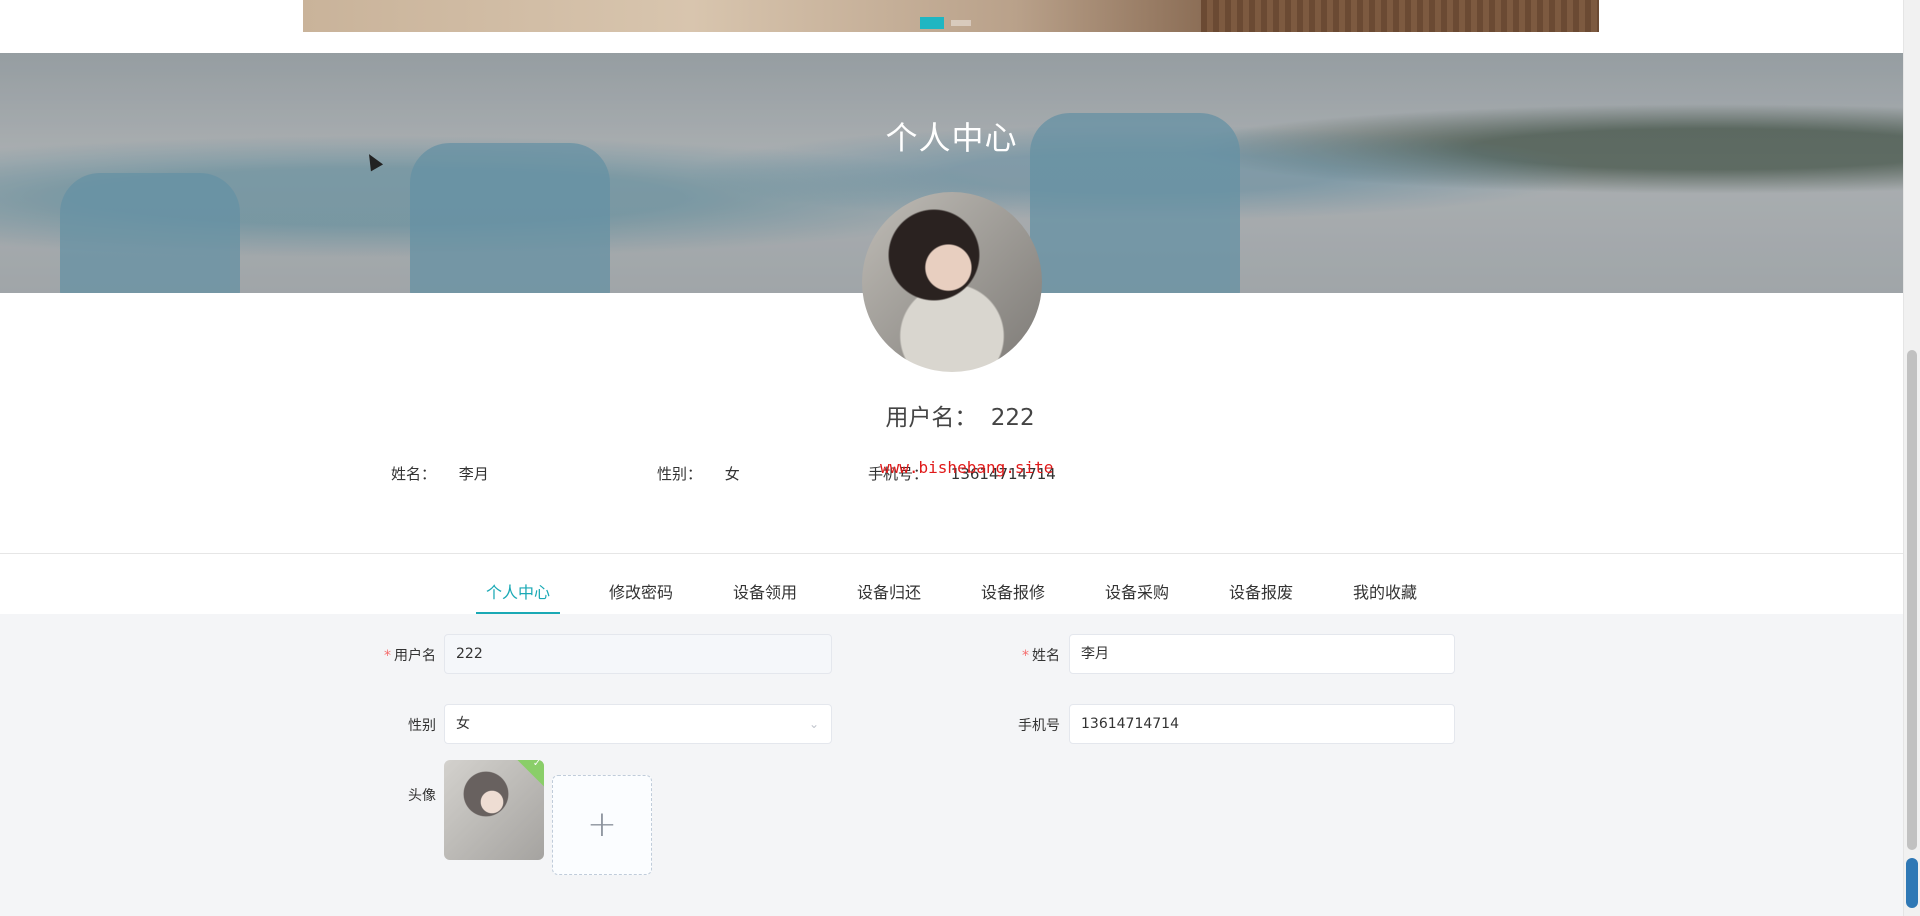  Describe the element at coordinates (414, 474) in the screenshot. I see `info-name-label: 姓名：` at that location.